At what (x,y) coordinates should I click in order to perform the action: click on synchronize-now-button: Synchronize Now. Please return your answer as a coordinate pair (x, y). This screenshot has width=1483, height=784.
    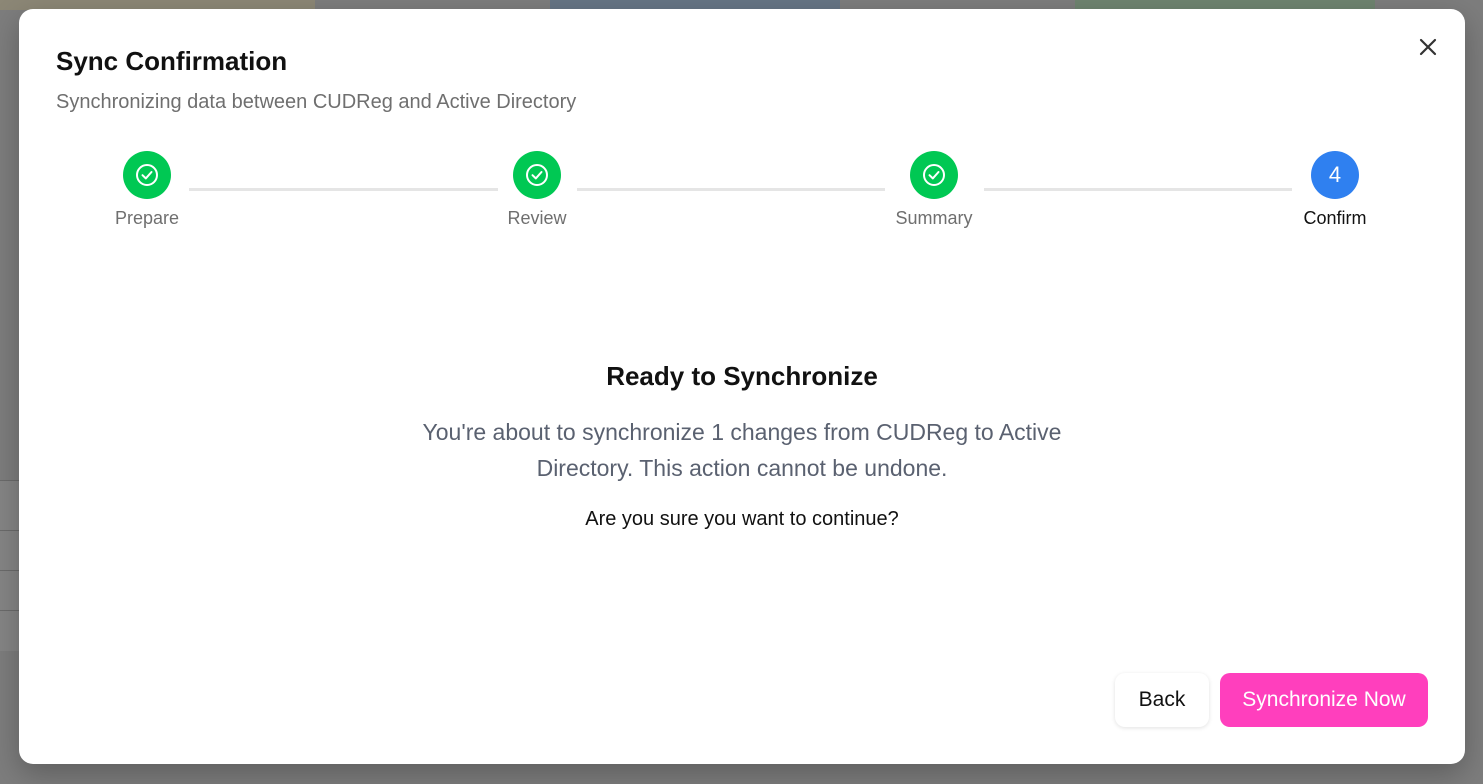
    Looking at the image, I should click on (1324, 700).